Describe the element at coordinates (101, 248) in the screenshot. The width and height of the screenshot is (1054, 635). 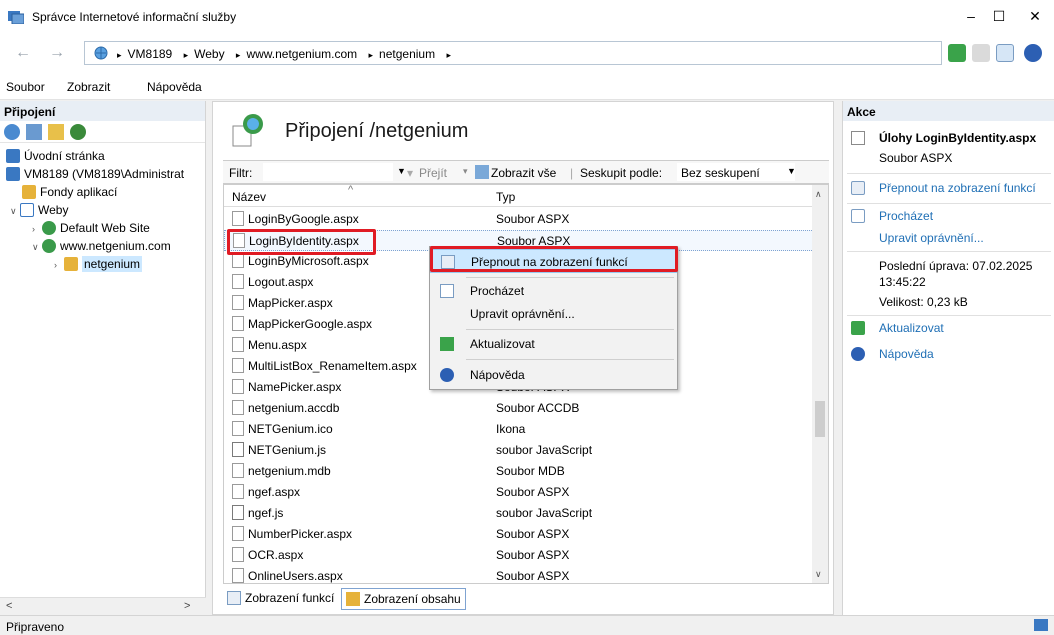
I see `tree-item-netgenium-site: ∨ www.netgenium.com` at that location.